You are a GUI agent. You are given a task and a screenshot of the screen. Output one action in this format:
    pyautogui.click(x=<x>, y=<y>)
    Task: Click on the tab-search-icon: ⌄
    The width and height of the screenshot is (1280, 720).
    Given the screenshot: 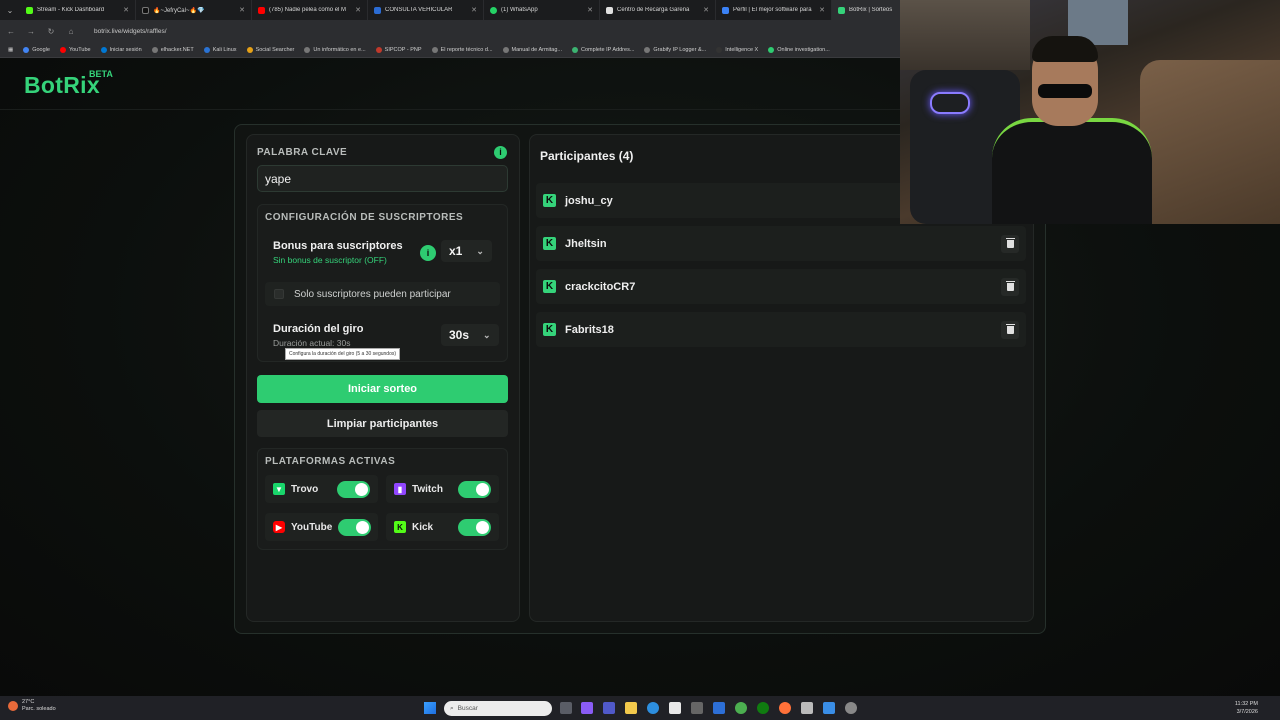 What is the action you would take?
    pyautogui.click(x=10, y=10)
    